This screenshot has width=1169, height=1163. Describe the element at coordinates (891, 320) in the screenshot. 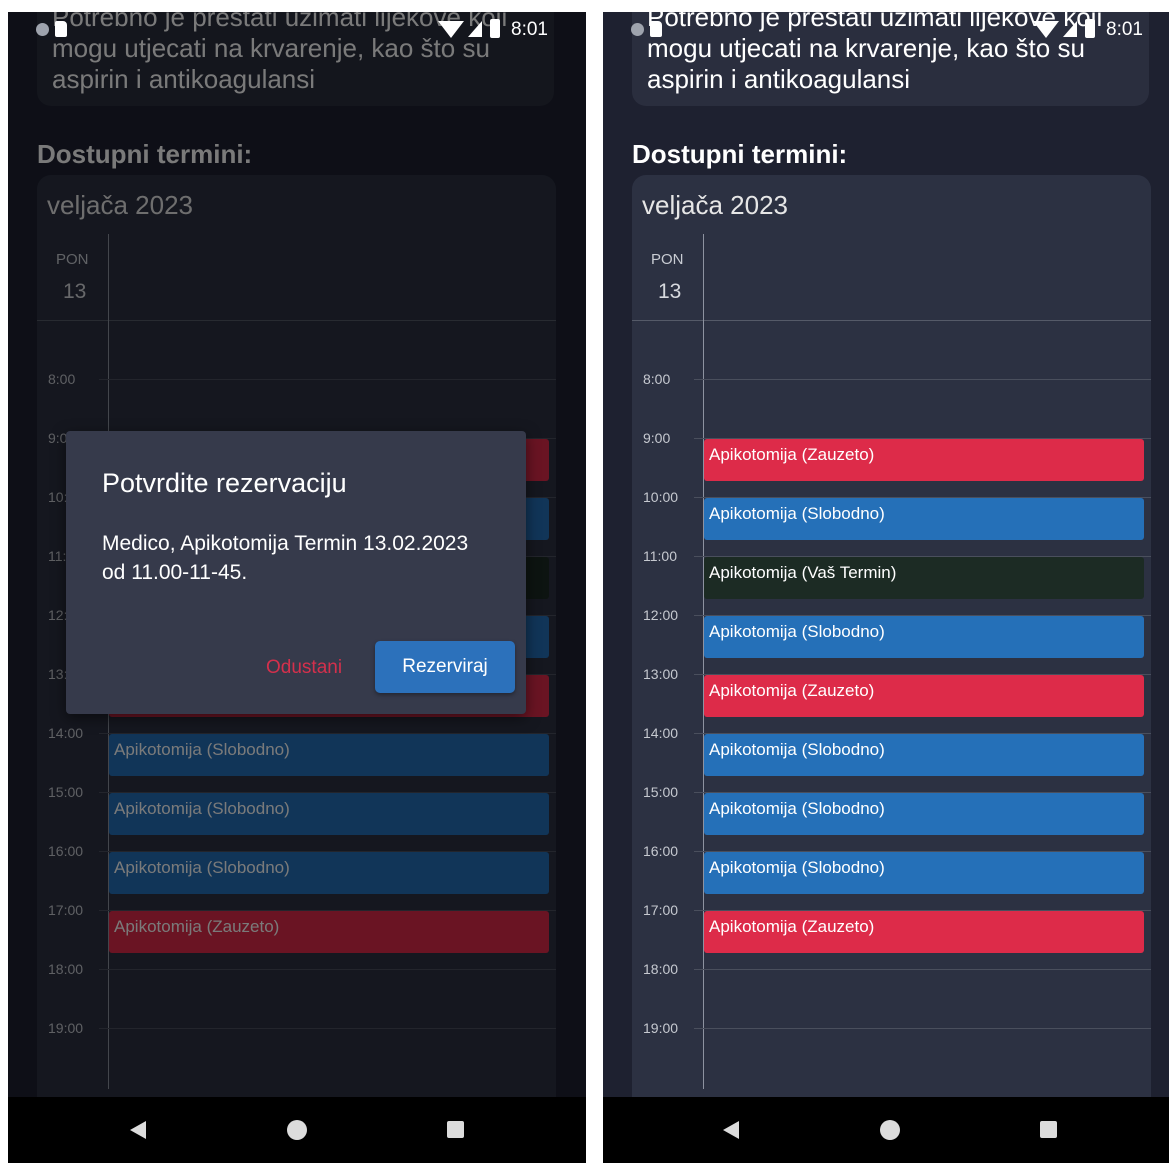

I see `header-divider` at that location.